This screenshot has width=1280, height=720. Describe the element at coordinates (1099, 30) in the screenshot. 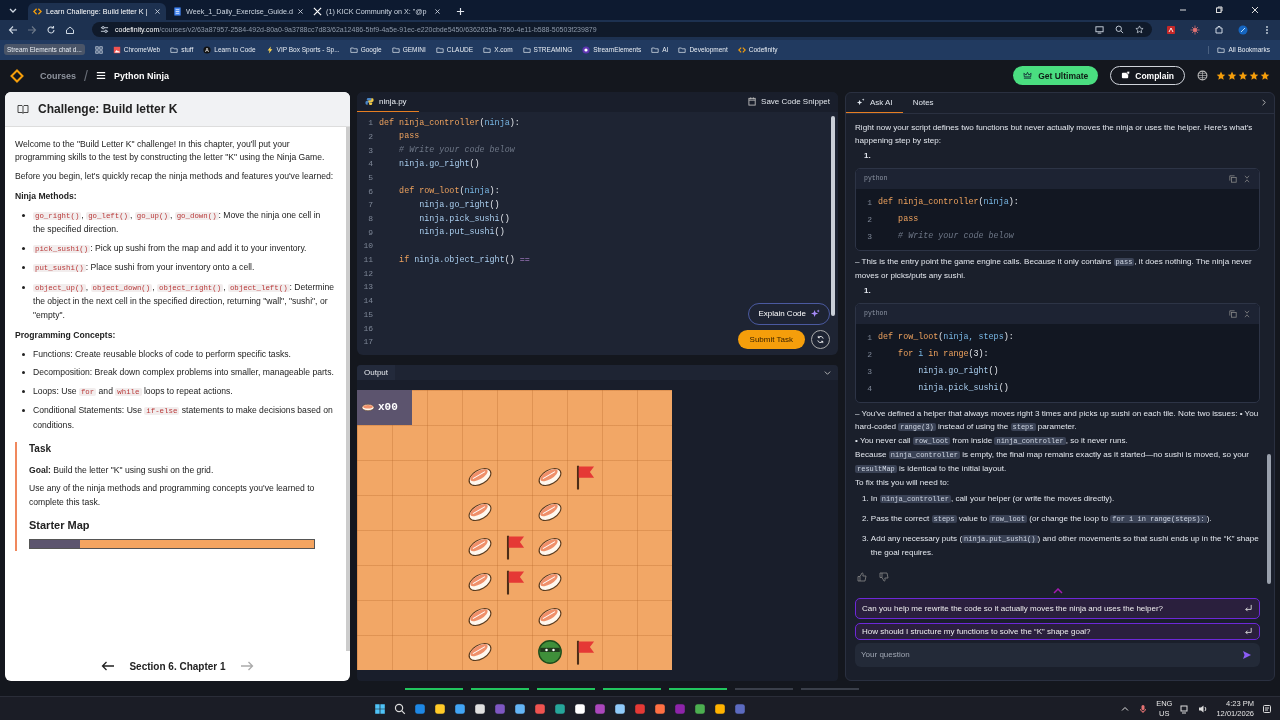

I see `install-app-icon` at that location.